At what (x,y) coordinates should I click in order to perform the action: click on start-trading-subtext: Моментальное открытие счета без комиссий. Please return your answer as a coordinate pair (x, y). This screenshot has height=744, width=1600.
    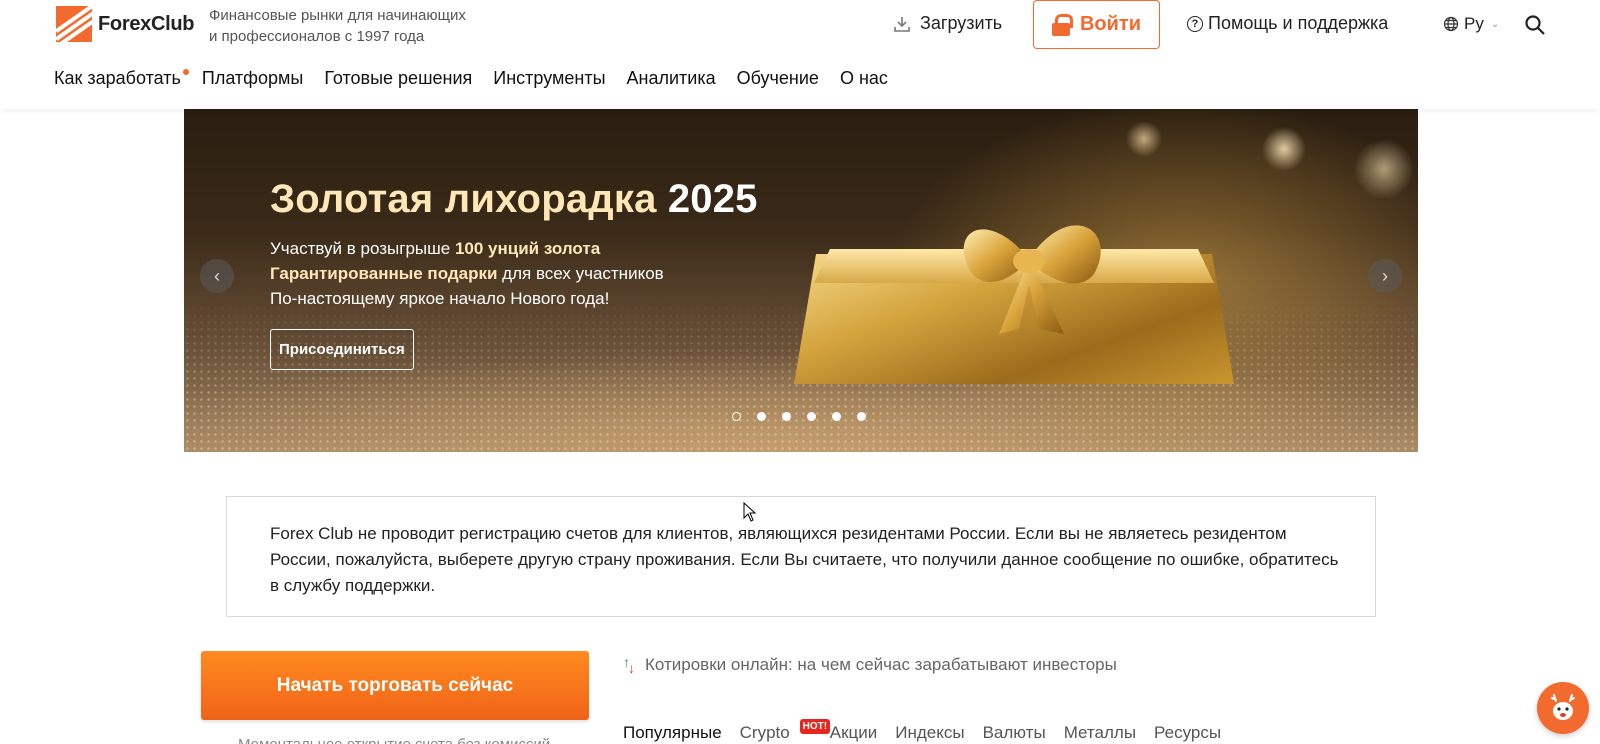
    Looking at the image, I should click on (394, 740).